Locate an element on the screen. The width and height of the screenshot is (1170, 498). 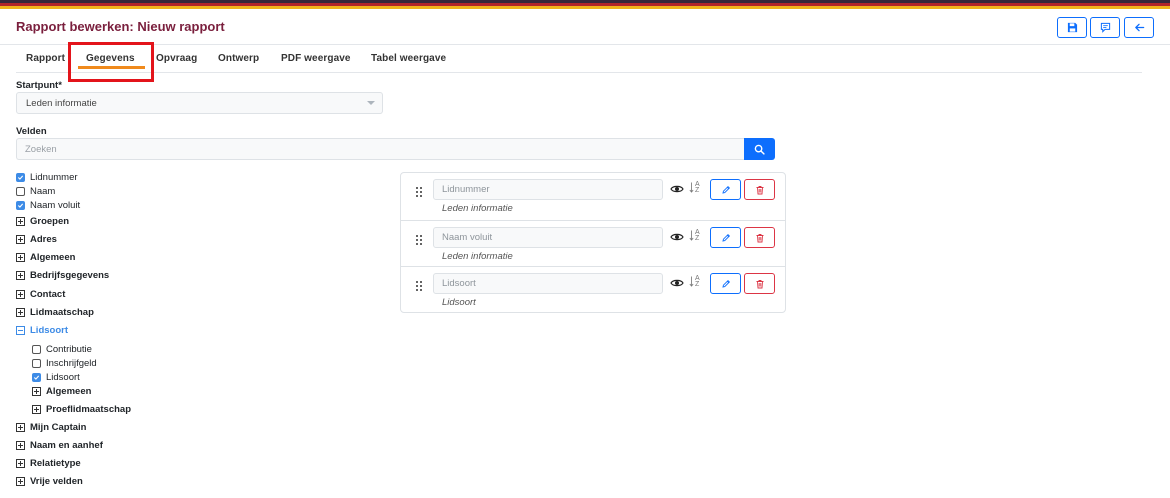
tree-group-algemeen: Algemeen is located at coordinates (45, 257).